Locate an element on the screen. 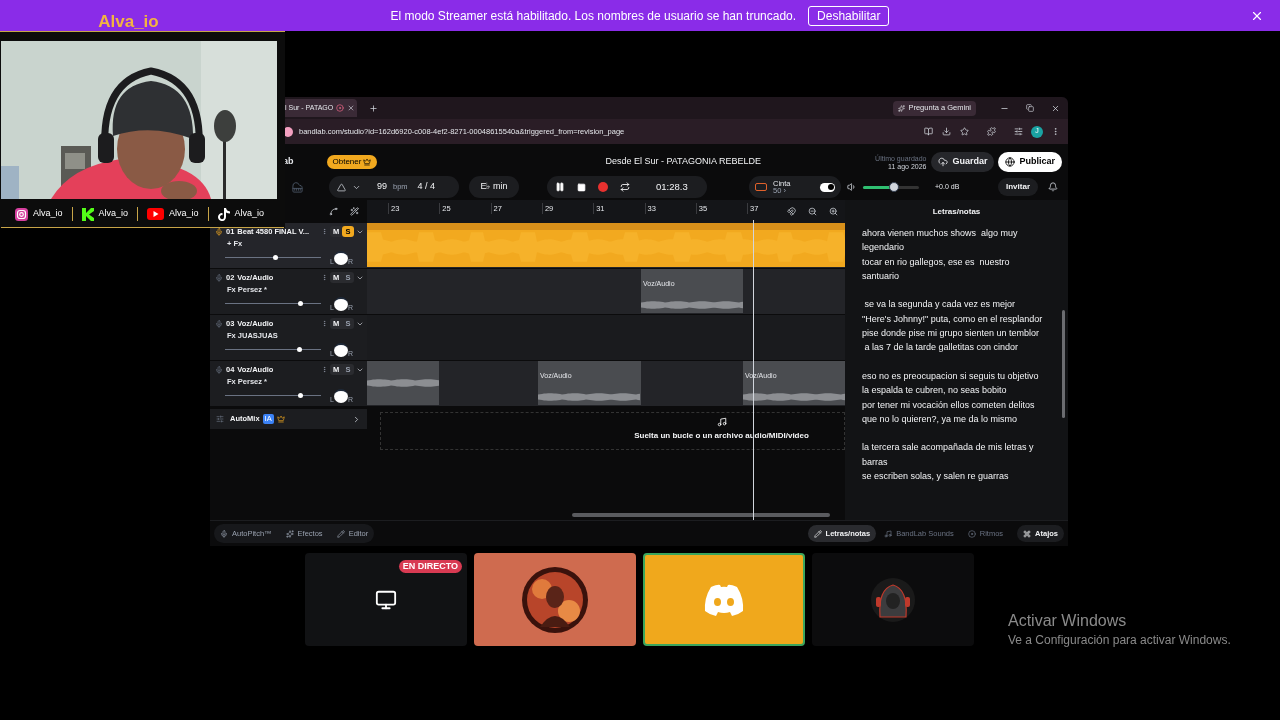 The width and height of the screenshot is (1280, 720). hooded-figure-icon is located at coordinates (893, 599).